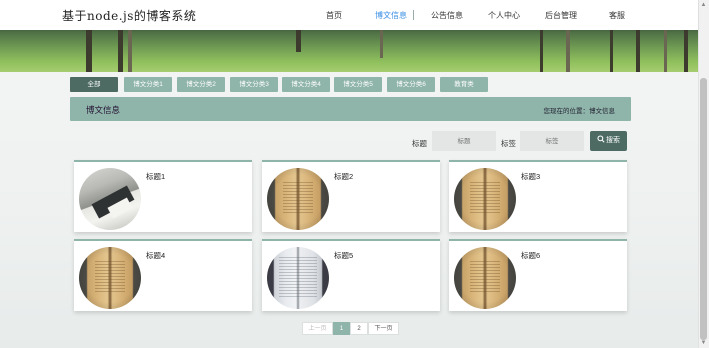 The image size is (709, 348). I want to click on category-button-4: 博文分类4, so click(306, 84).